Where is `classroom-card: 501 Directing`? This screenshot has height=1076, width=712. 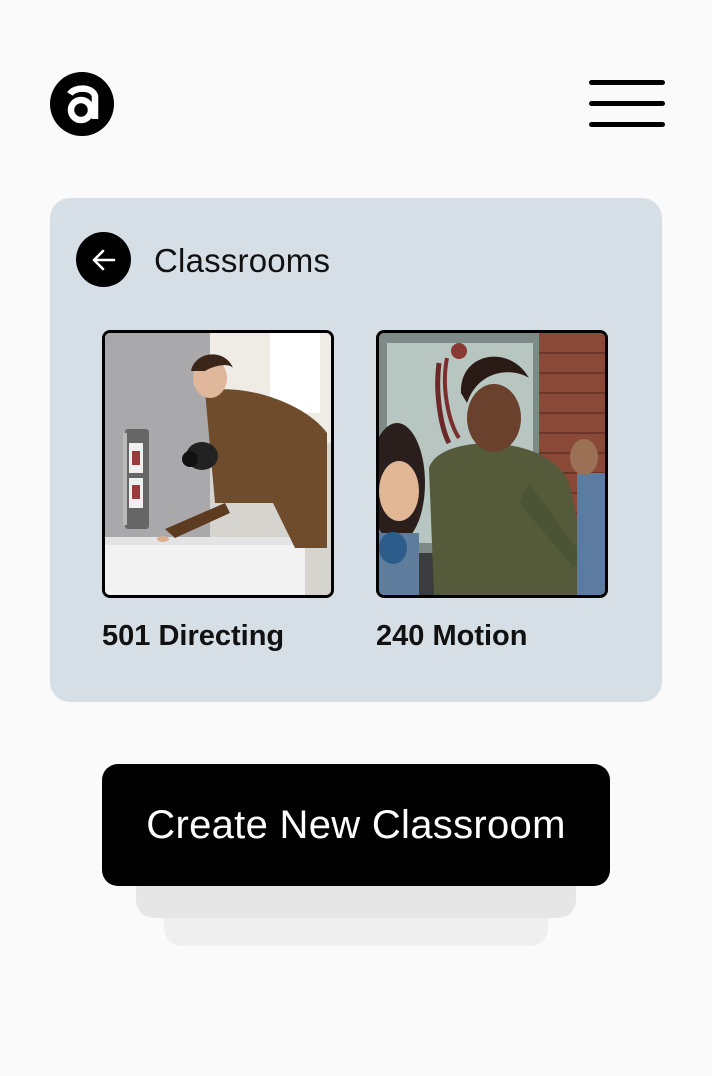 classroom-card: 501 Directing is located at coordinates (218, 491).